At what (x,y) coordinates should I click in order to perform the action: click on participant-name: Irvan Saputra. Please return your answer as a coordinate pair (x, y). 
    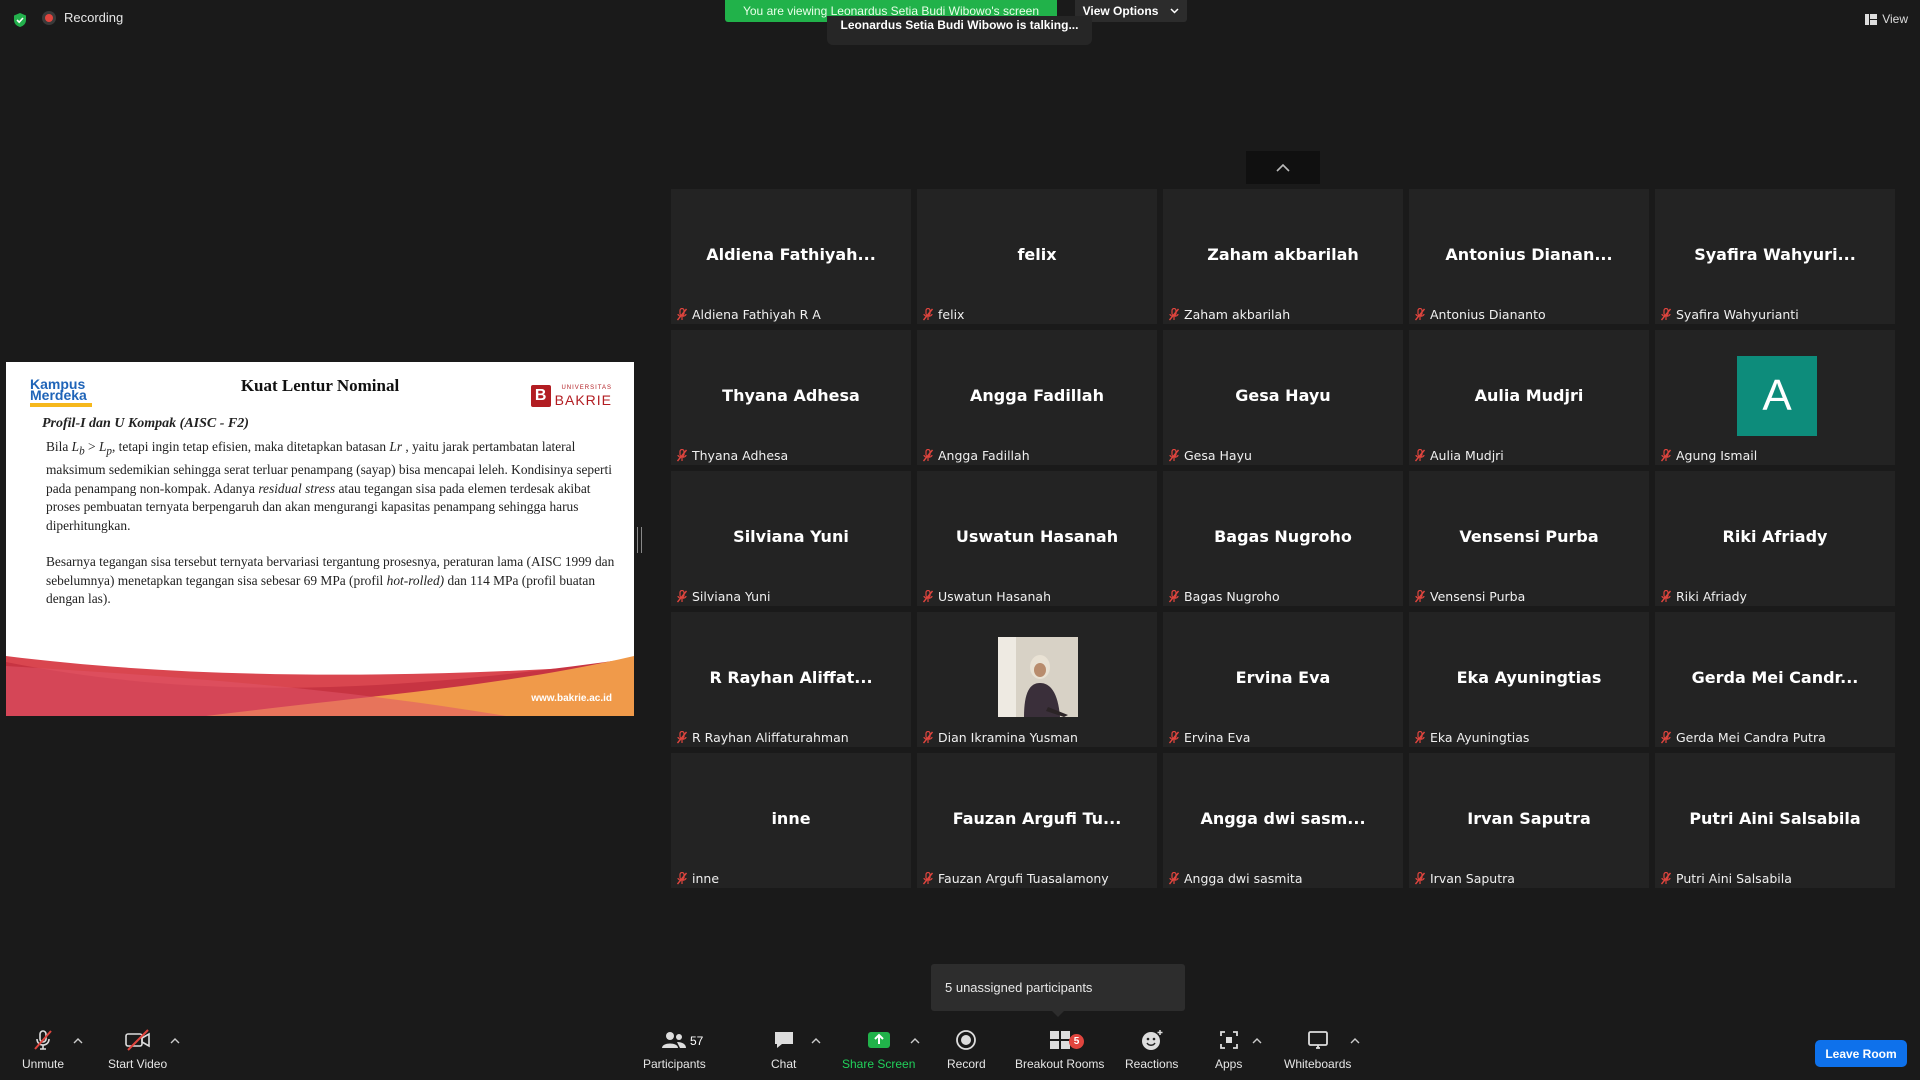
    Looking at the image, I should click on (1472, 878).